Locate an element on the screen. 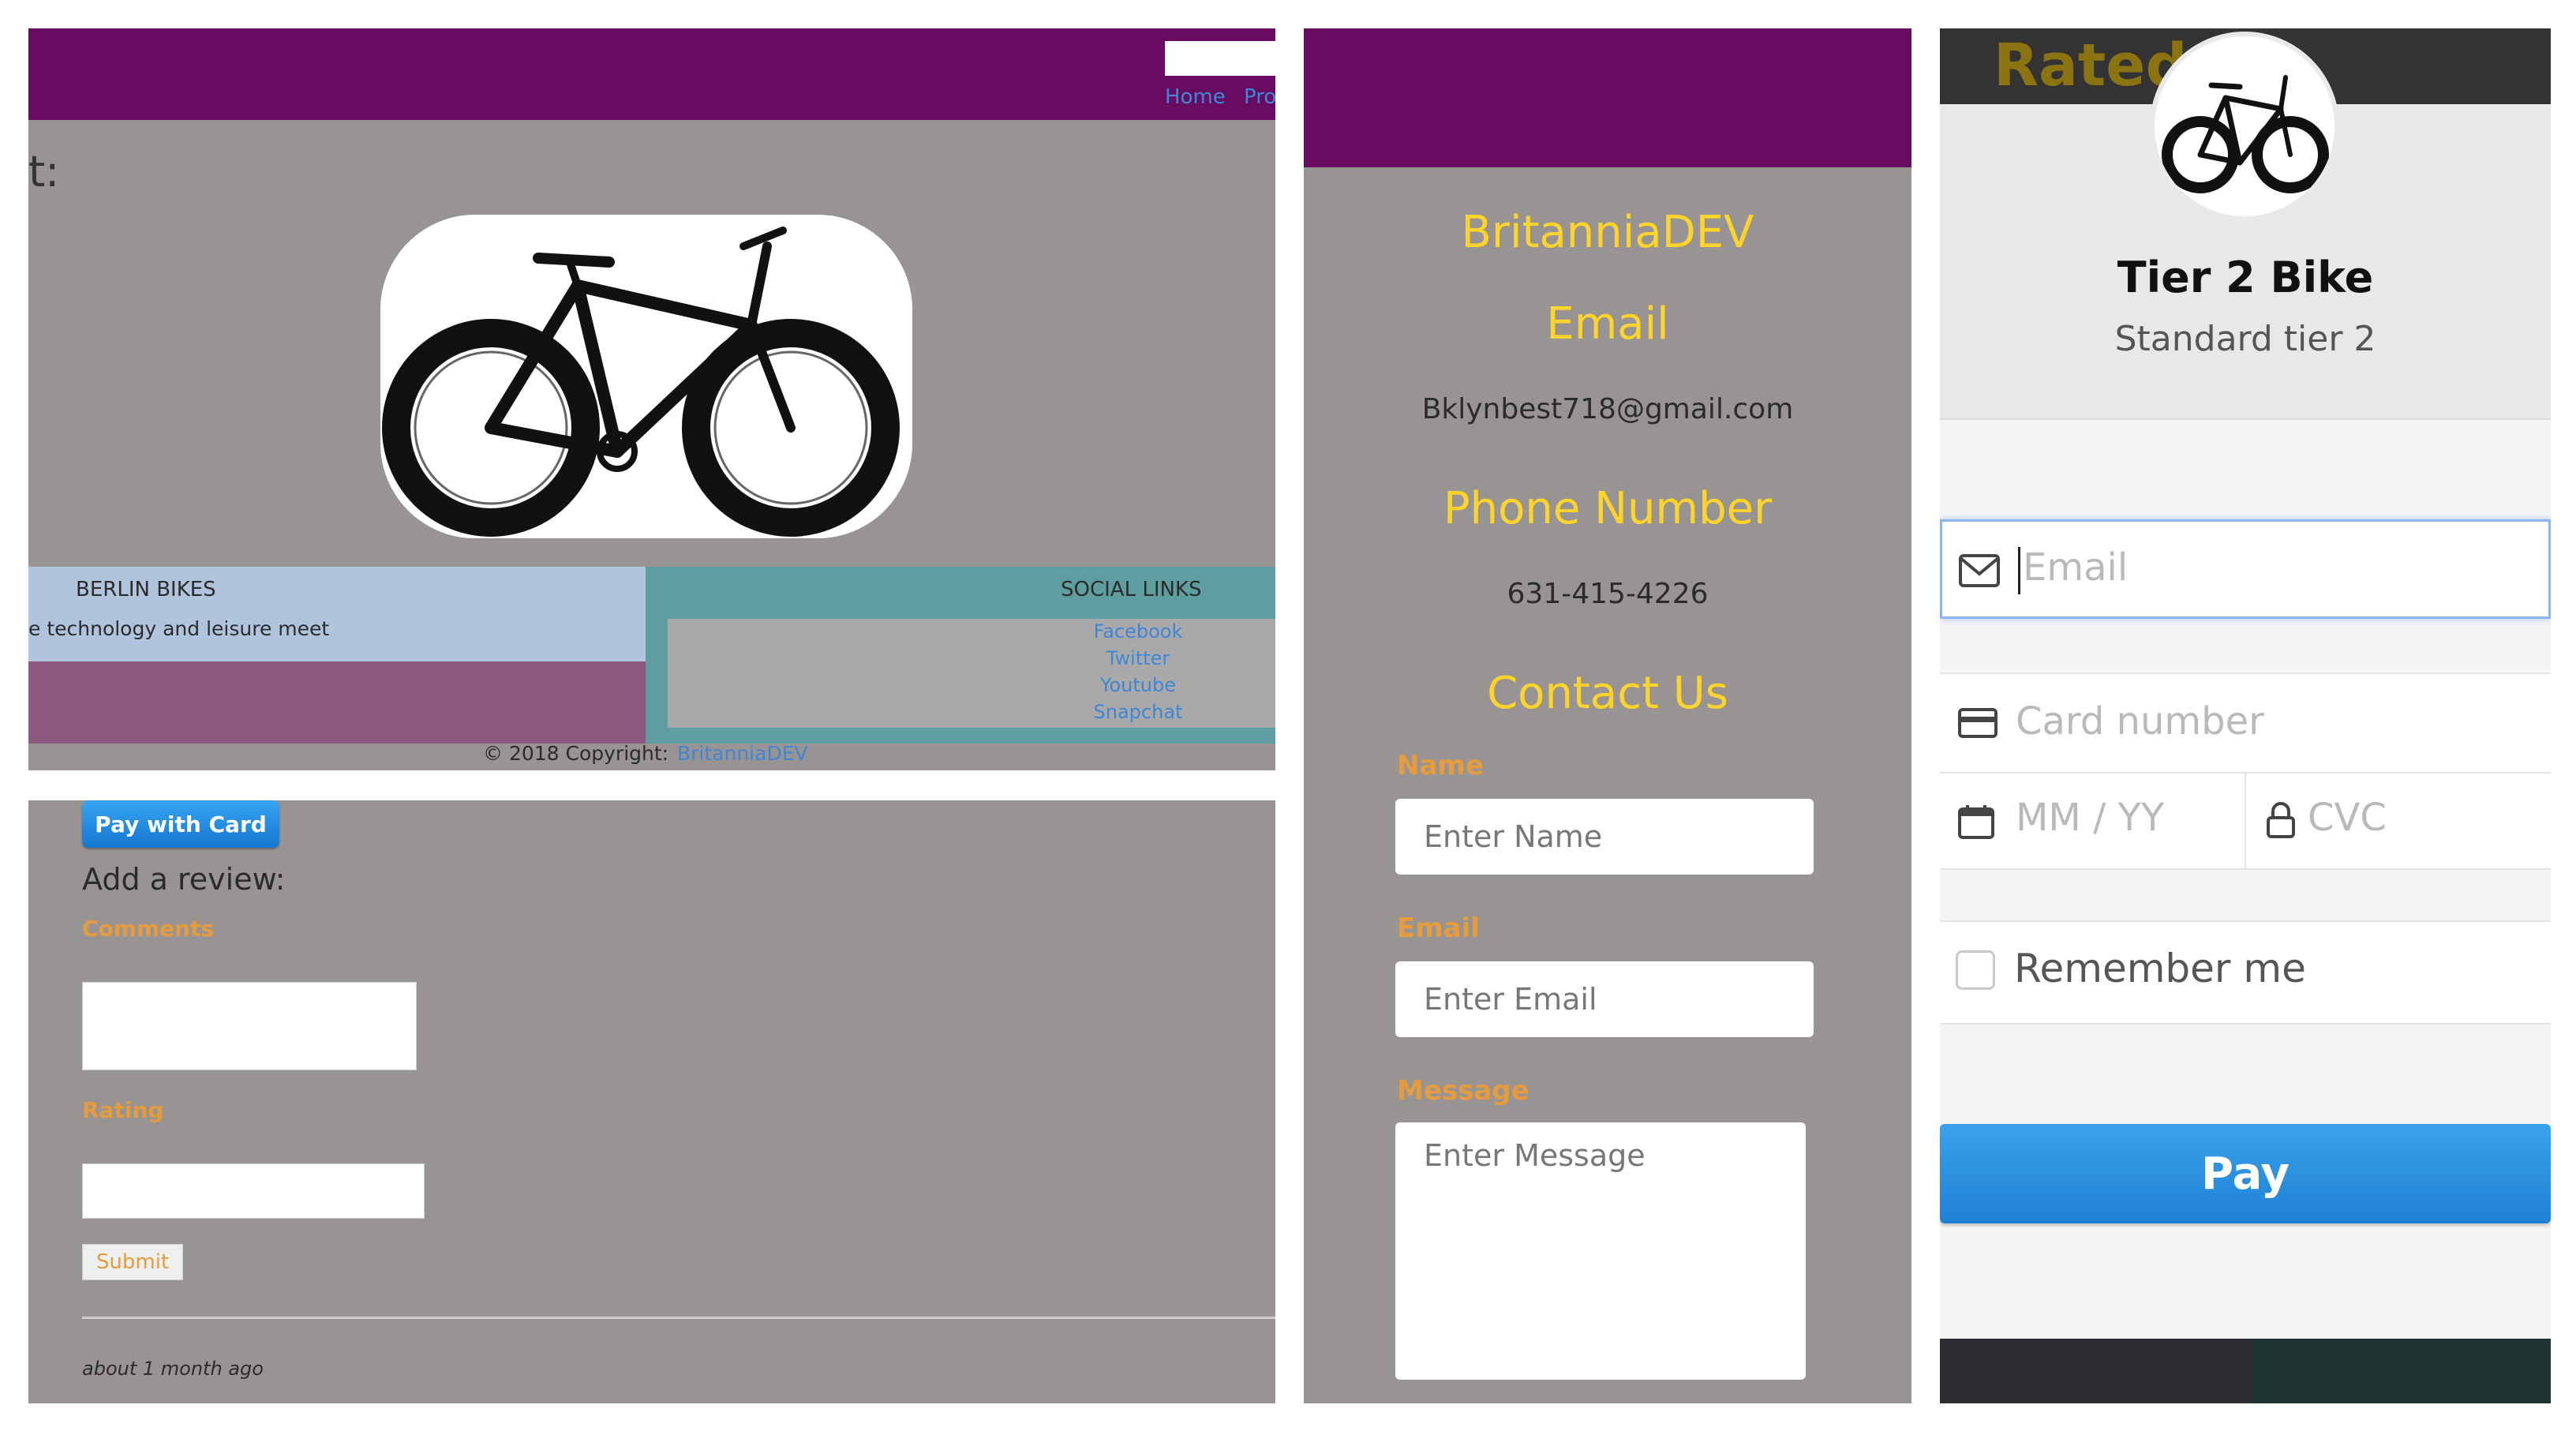 The height and width of the screenshot is (1431, 2576). background-strip-left is located at coordinates (2096, 1371).